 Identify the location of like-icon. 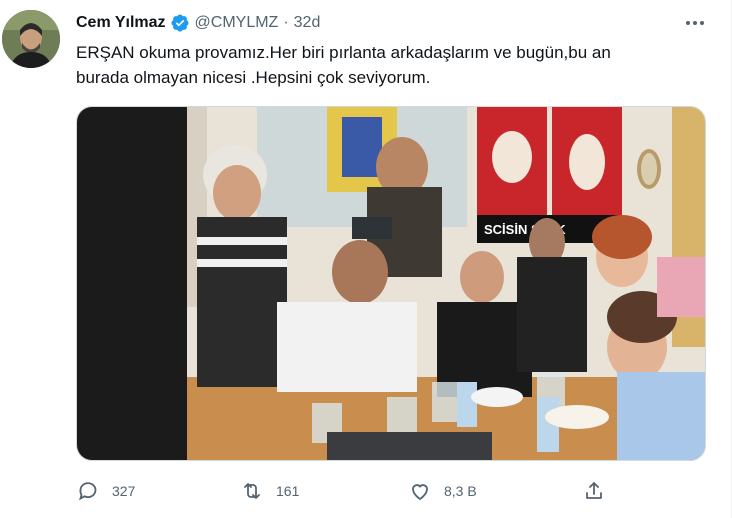
(420, 491).